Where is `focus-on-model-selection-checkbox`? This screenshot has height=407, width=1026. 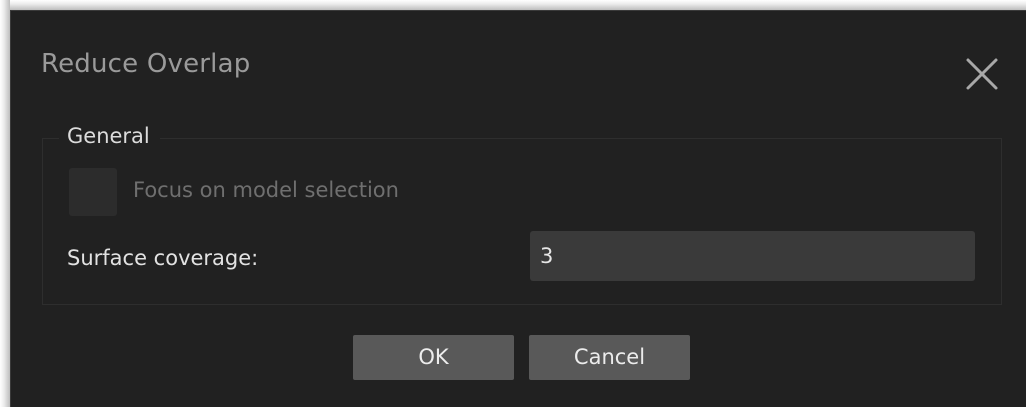
focus-on-model-selection-checkbox is located at coordinates (93, 192).